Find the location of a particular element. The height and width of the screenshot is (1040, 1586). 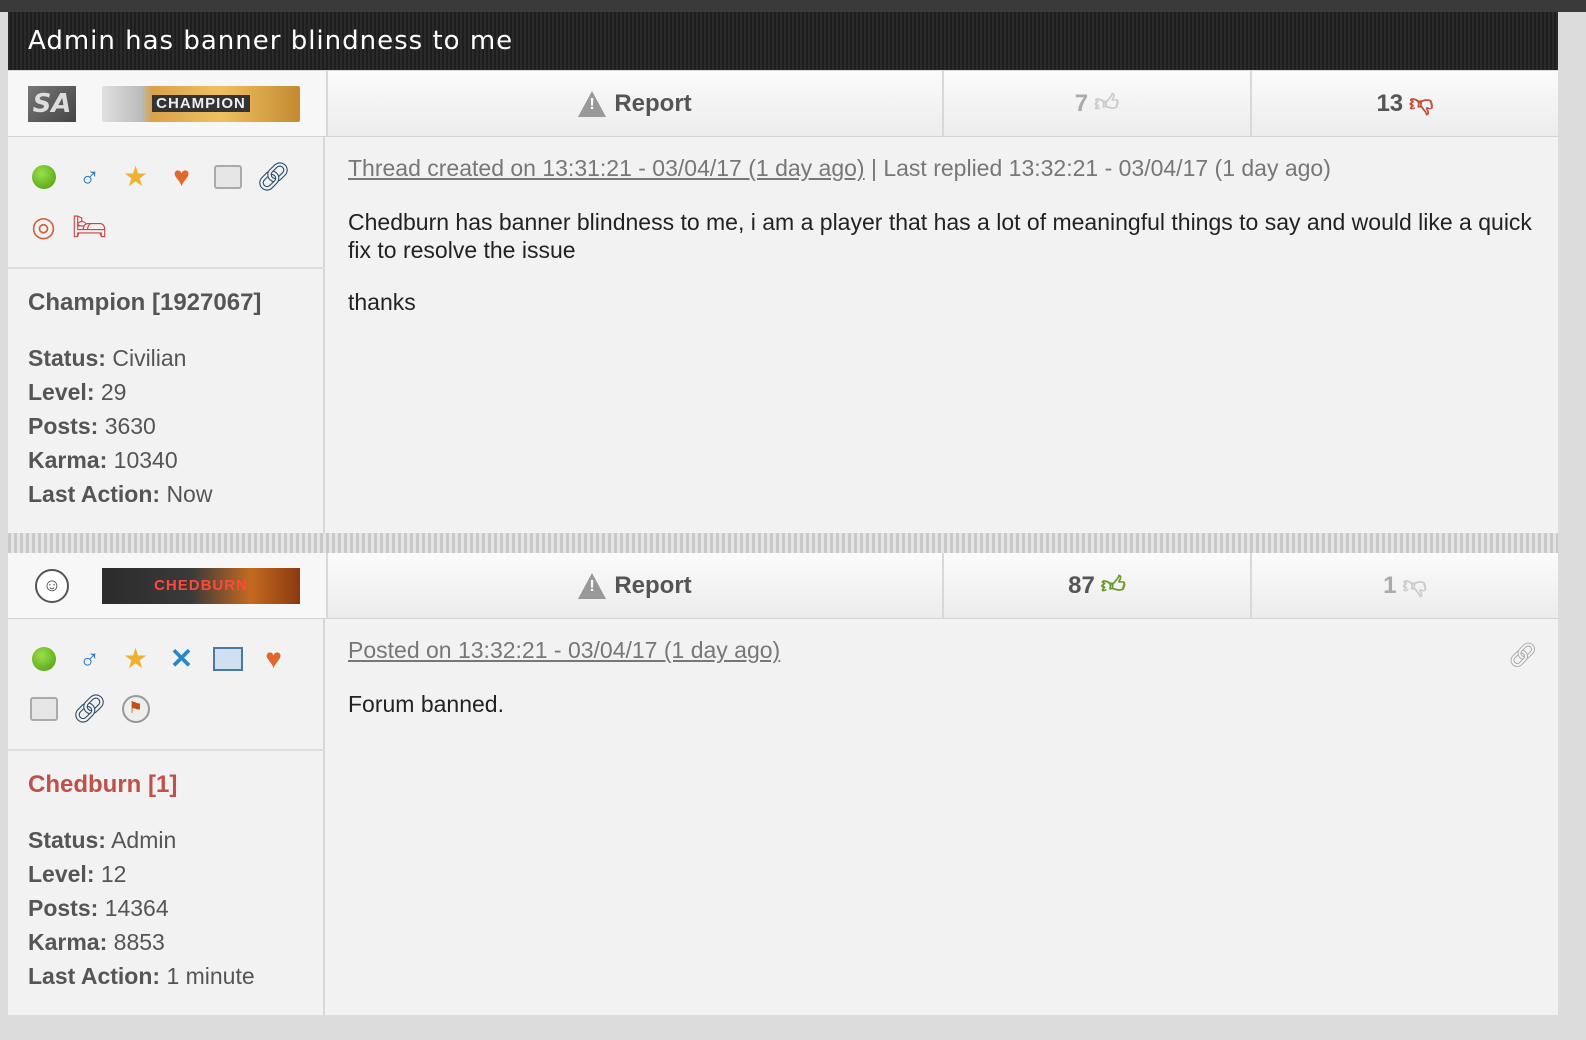

user-level: Level: 29 is located at coordinates (77, 392).